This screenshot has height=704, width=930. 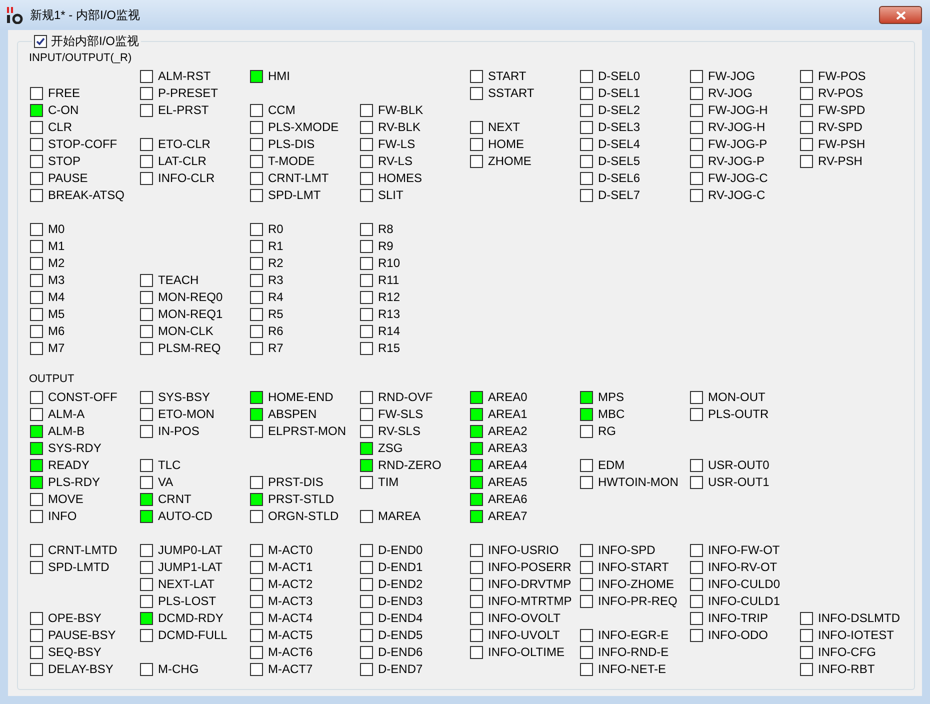 I want to click on io-label: FW-JOG-H, so click(x=738, y=110).